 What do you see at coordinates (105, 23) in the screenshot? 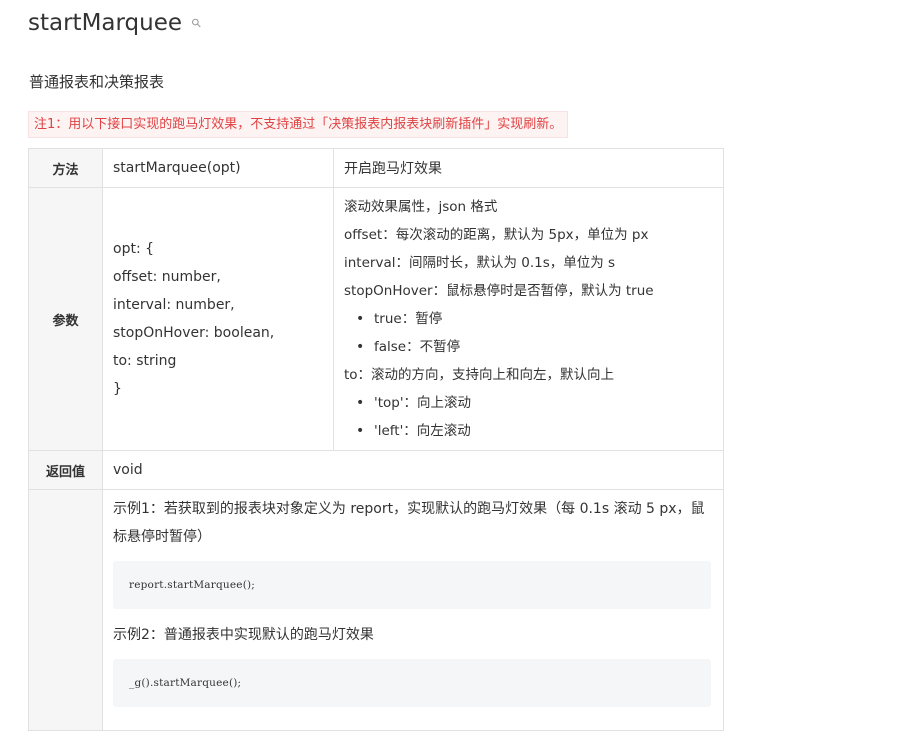
I see `page-title-text: startMarquee` at bounding box center [105, 23].